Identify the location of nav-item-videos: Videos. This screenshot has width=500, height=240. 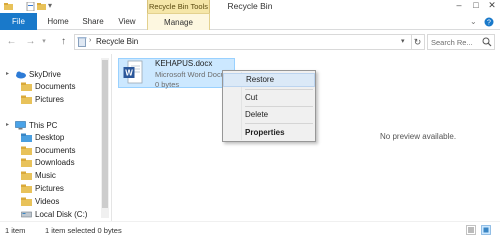
(47, 201).